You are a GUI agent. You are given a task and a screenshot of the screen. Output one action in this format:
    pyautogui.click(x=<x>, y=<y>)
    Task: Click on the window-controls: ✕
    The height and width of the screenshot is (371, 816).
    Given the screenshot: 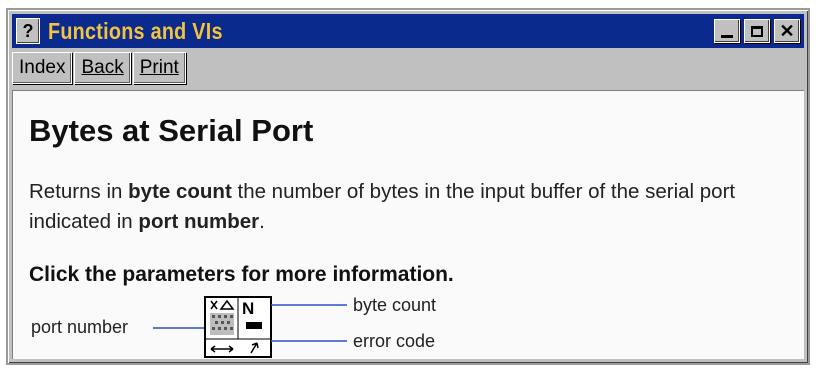 What is the action you would take?
    pyautogui.click(x=757, y=31)
    